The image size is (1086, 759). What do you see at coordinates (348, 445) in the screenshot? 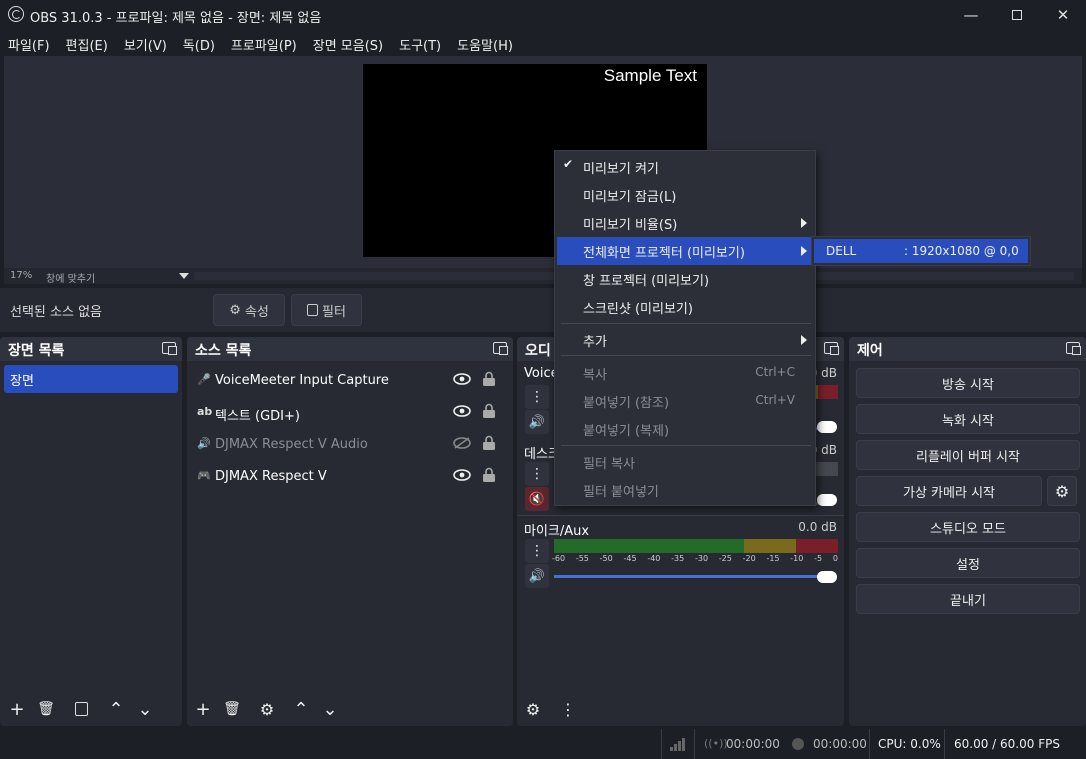
I see `source-item-hidden: 🔊 DJMAX Respect V Audio` at bounding box center [348, 445].